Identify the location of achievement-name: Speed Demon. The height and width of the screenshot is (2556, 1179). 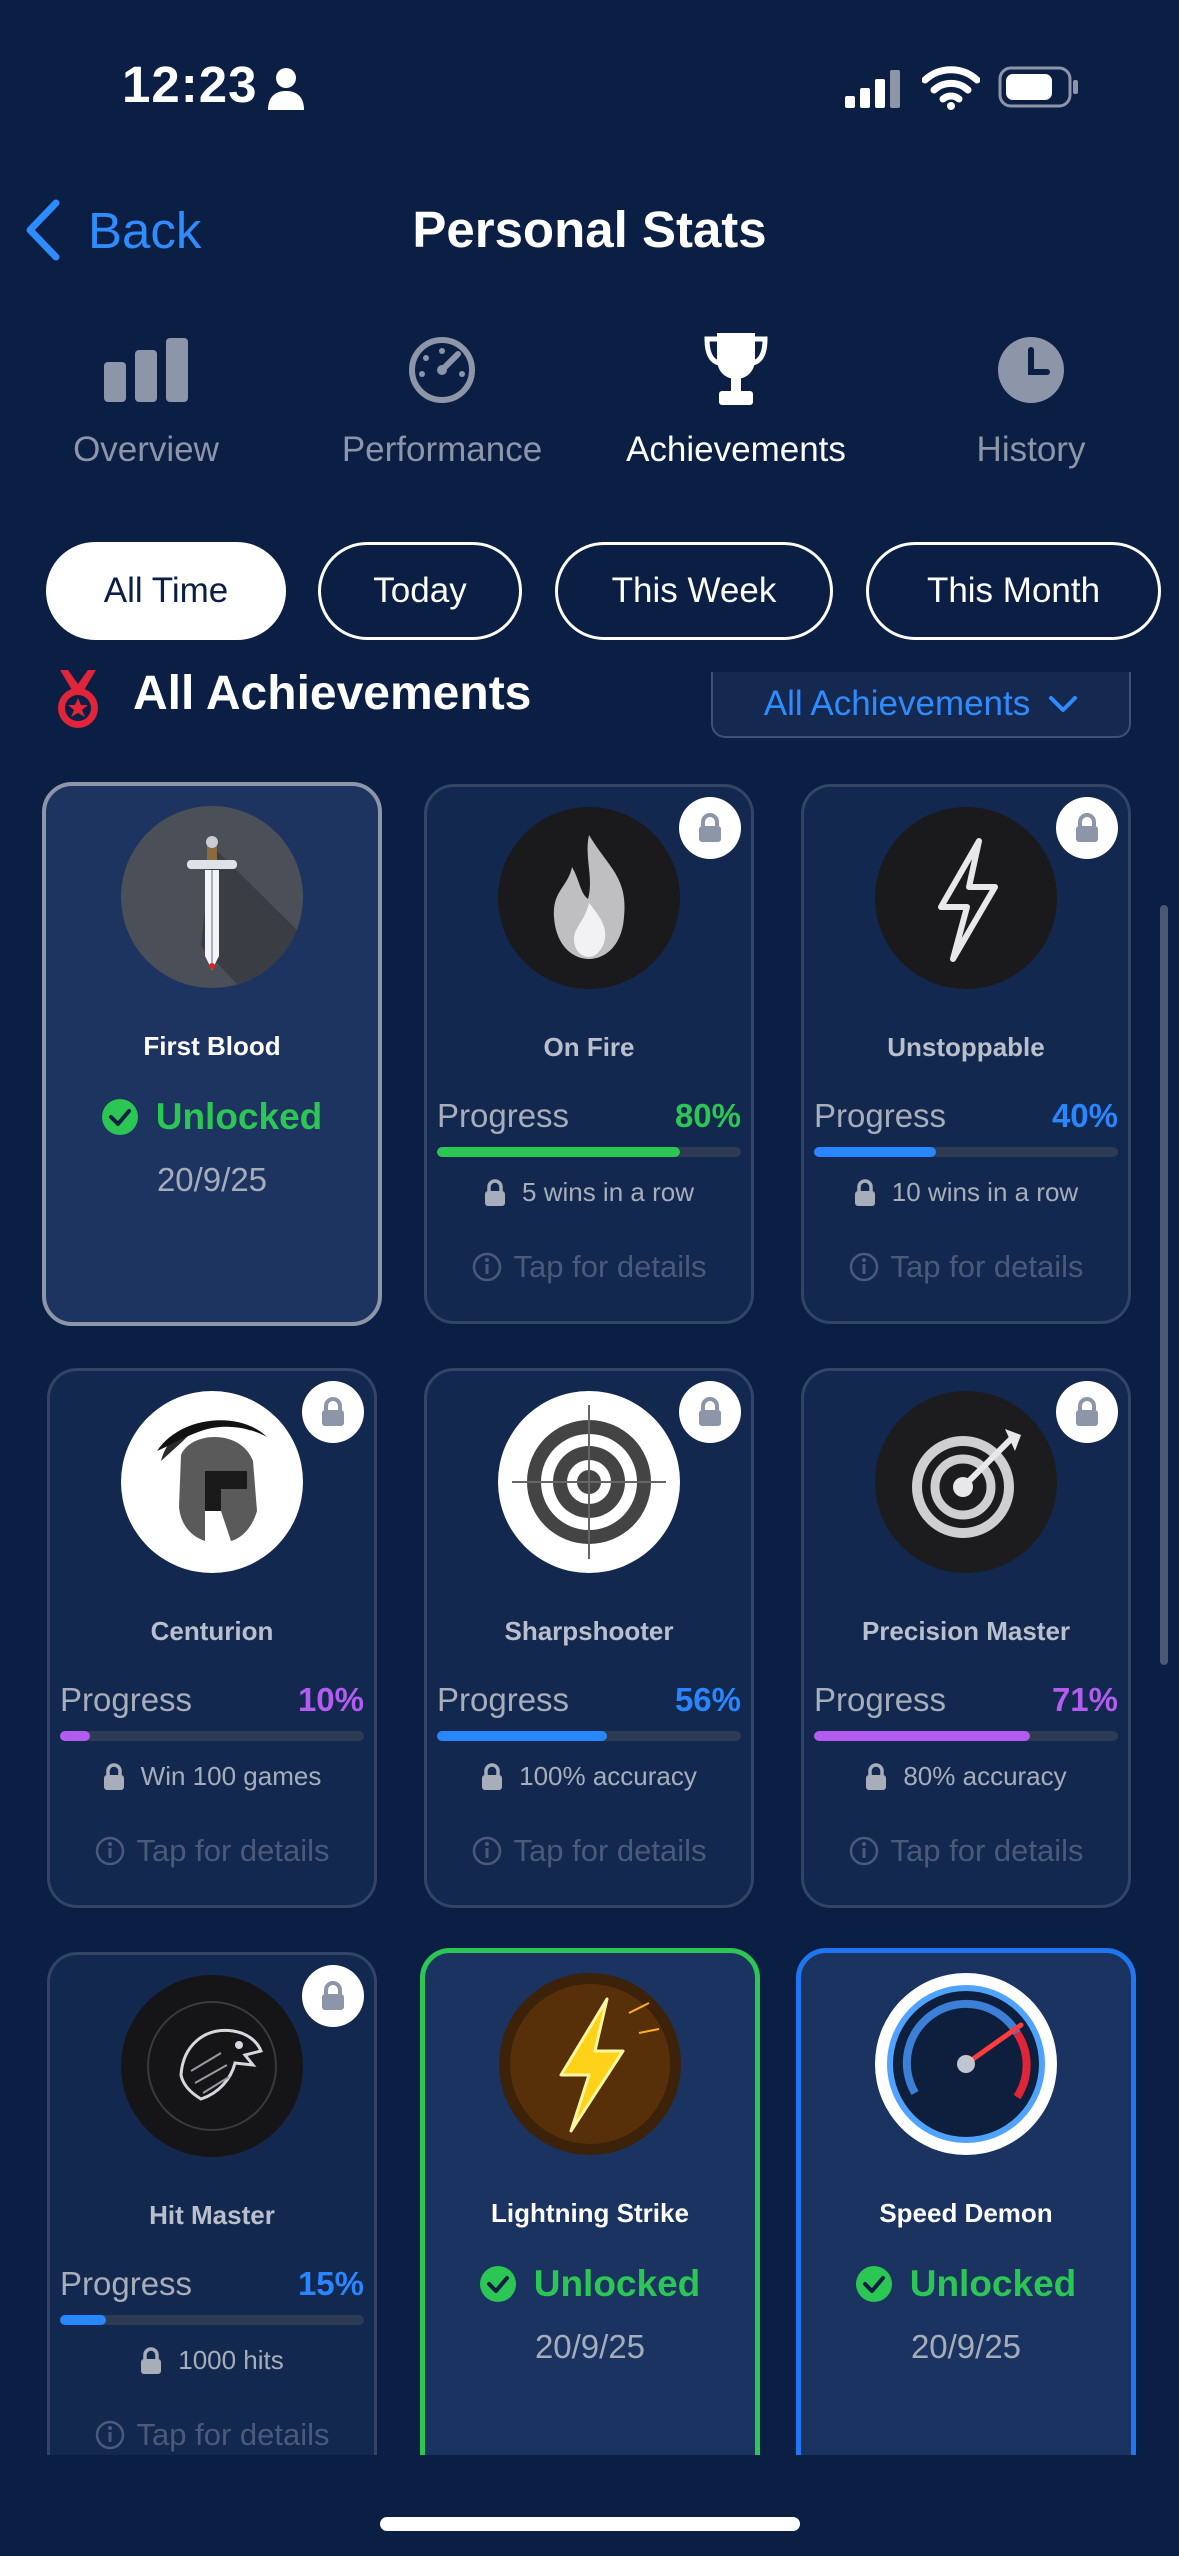
(966, 2213).